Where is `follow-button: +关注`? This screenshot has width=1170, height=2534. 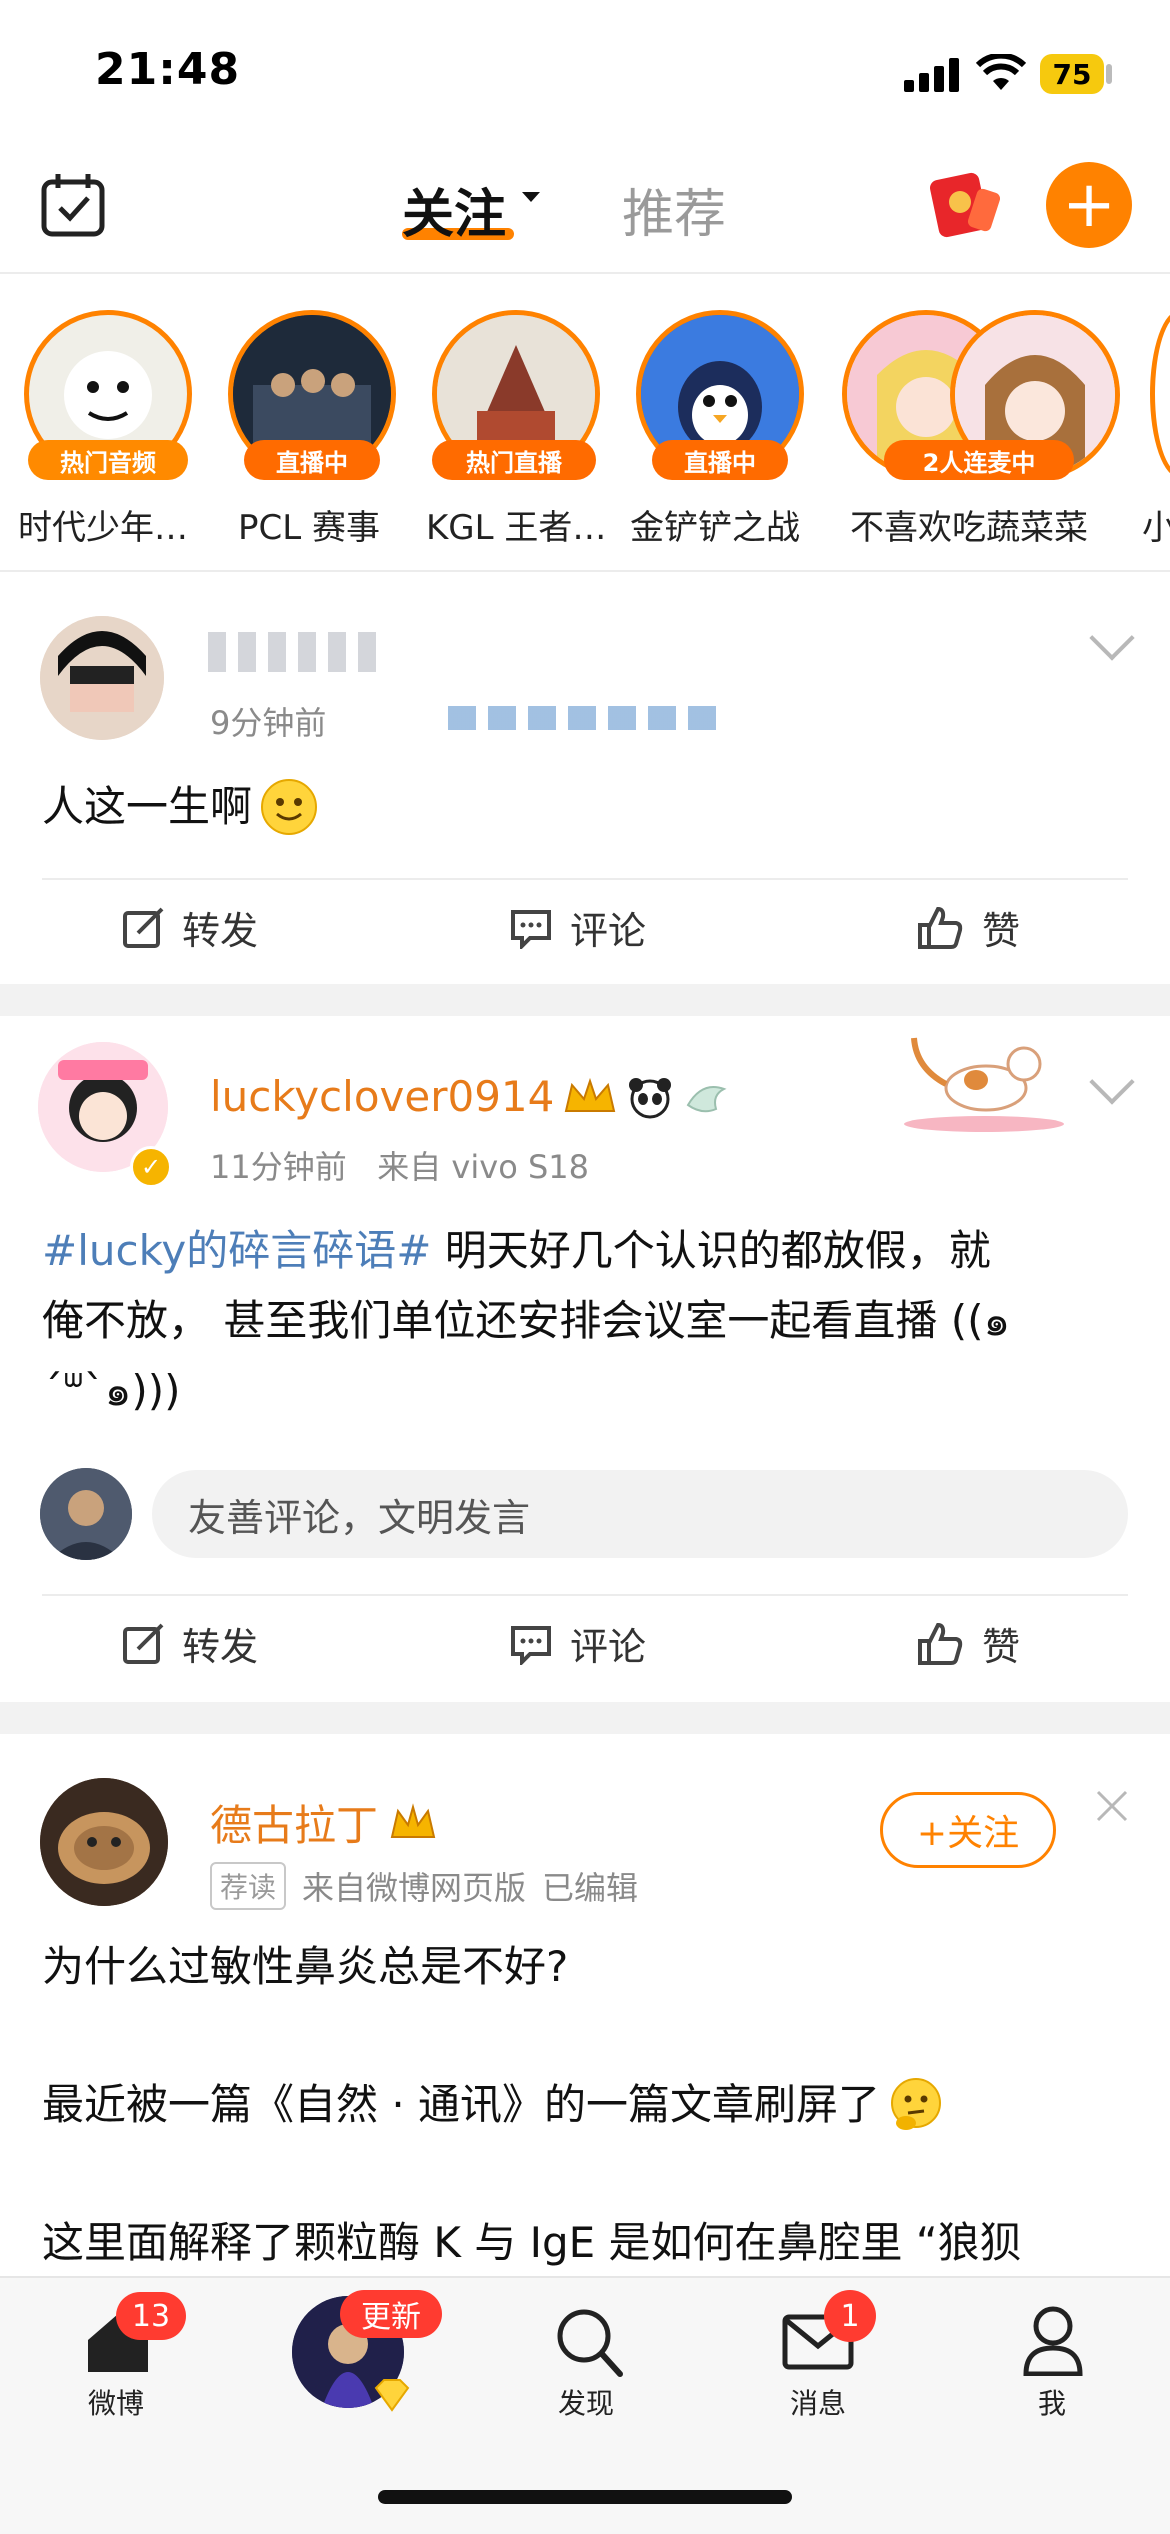 follow-button: +关注 is located at coordinates (968, 1830).